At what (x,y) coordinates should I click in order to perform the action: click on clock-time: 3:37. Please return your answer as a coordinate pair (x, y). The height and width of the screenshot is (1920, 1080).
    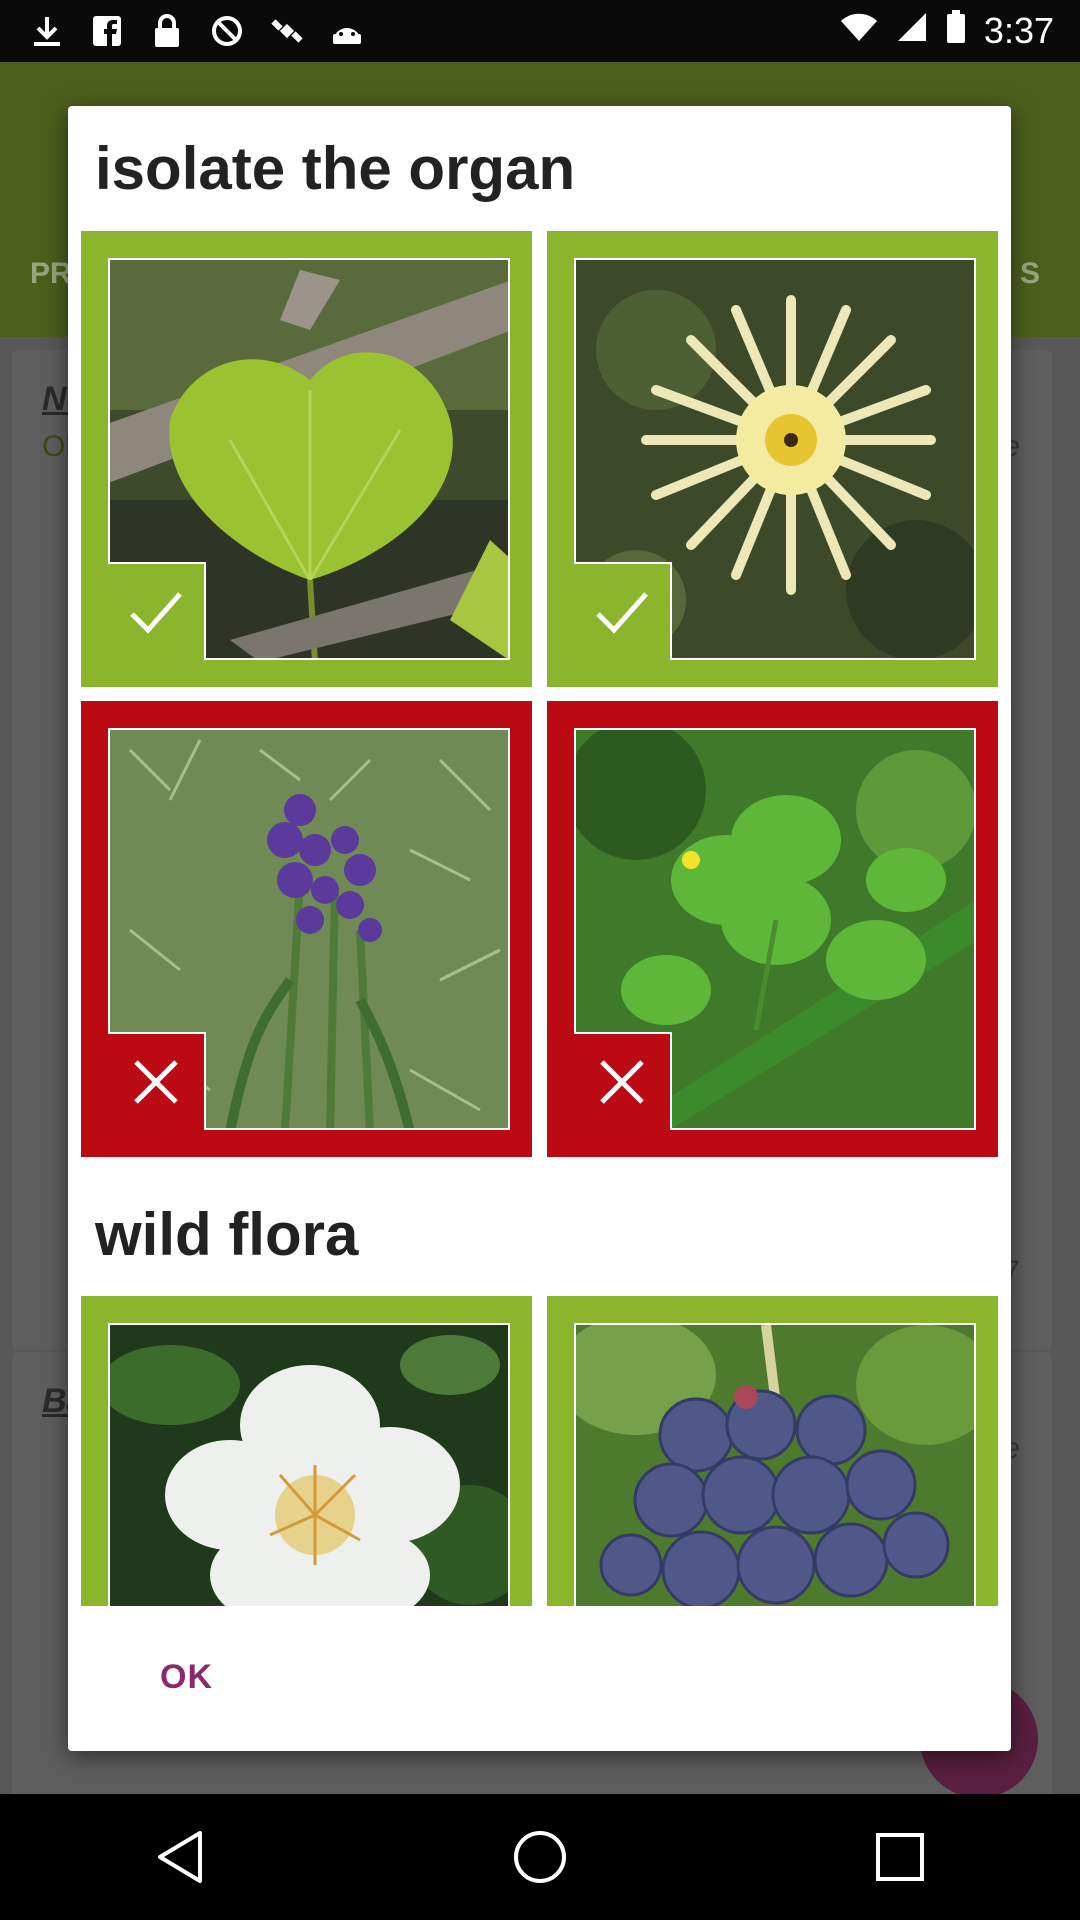
    Looking at the image, I should click on (1018, 30).